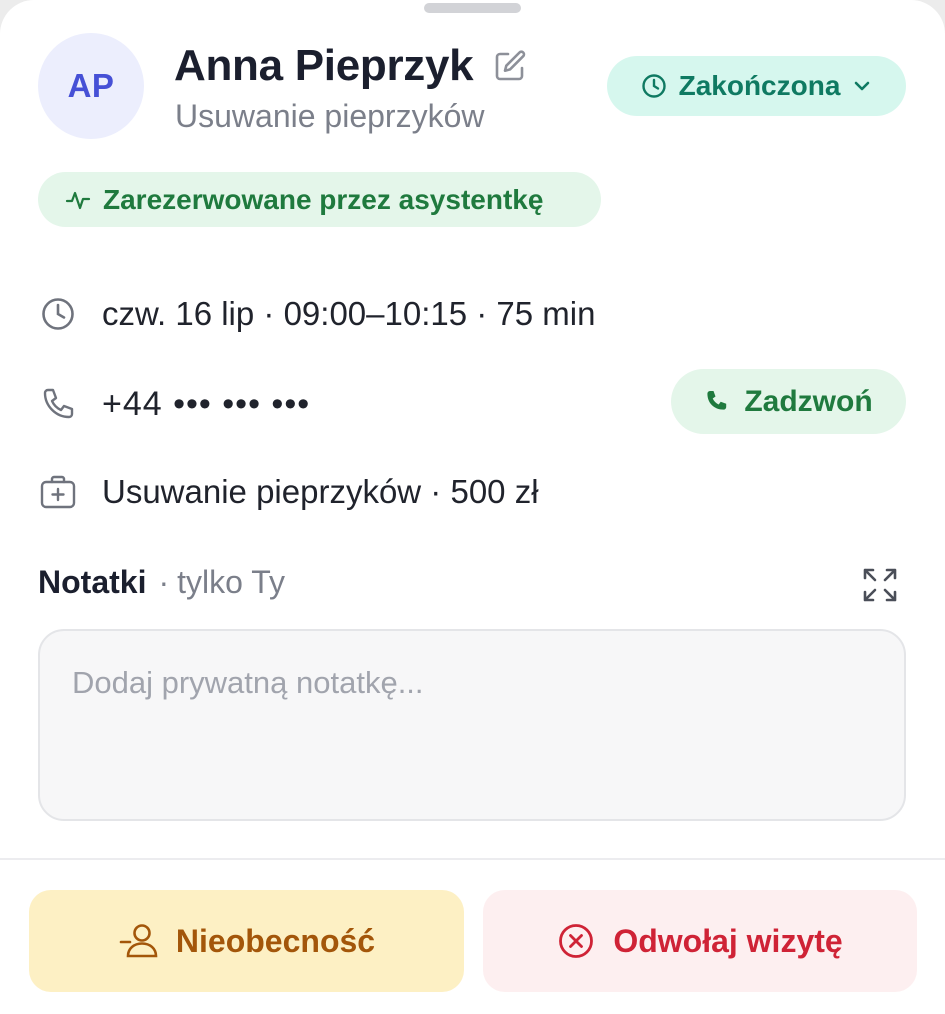 Image resolution: width=945 pixels, height=1014 pixels. I want to click on service-price-row: Usuwanie pieprzyków · 500 zł, so click(288, 492).